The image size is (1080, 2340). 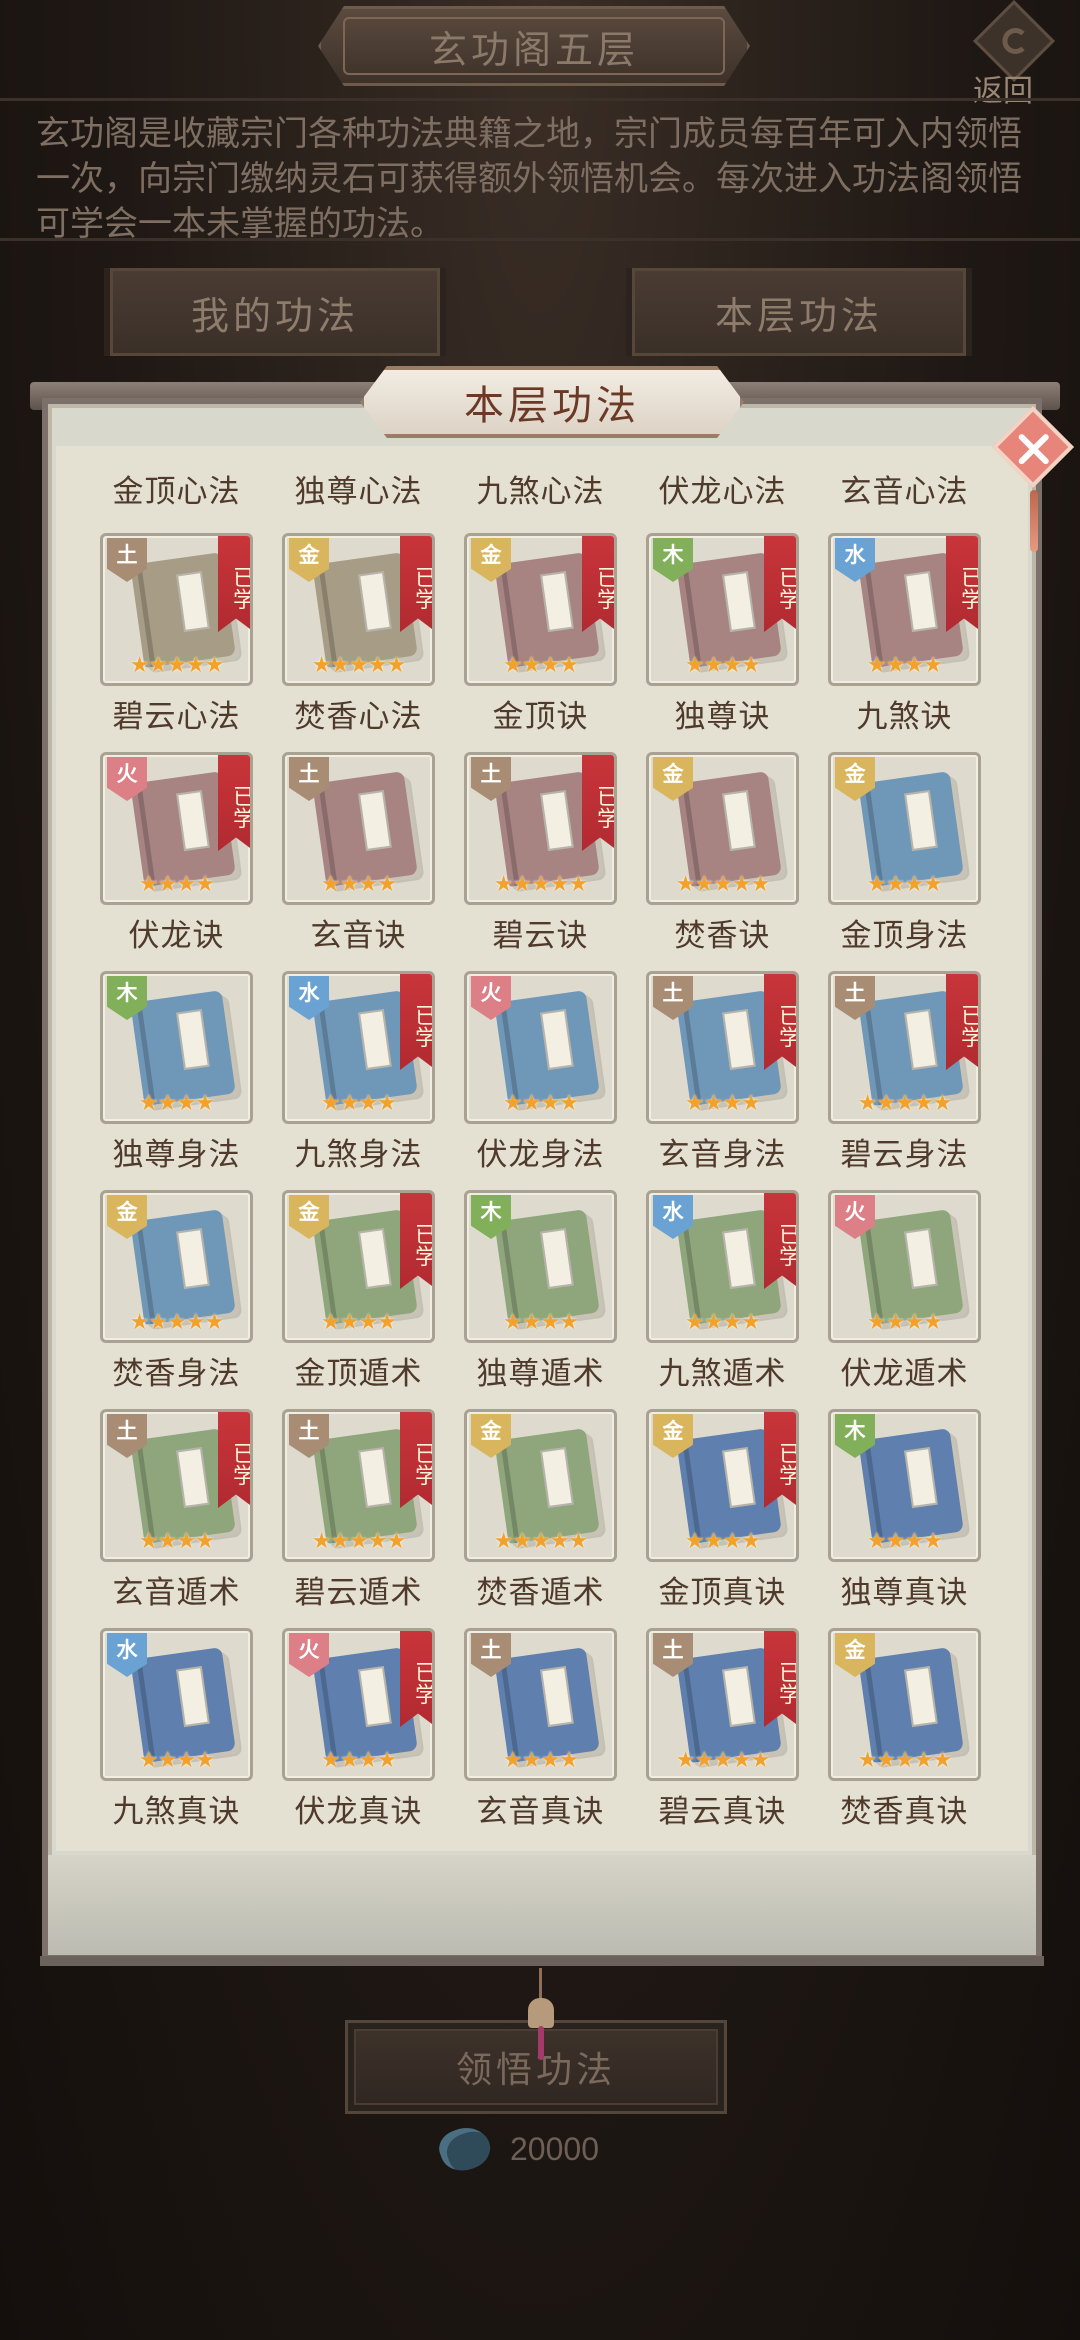 I want to click on skill-item: 土已学 ★★★★★ 碧云心法, so click(x=176, y=642).